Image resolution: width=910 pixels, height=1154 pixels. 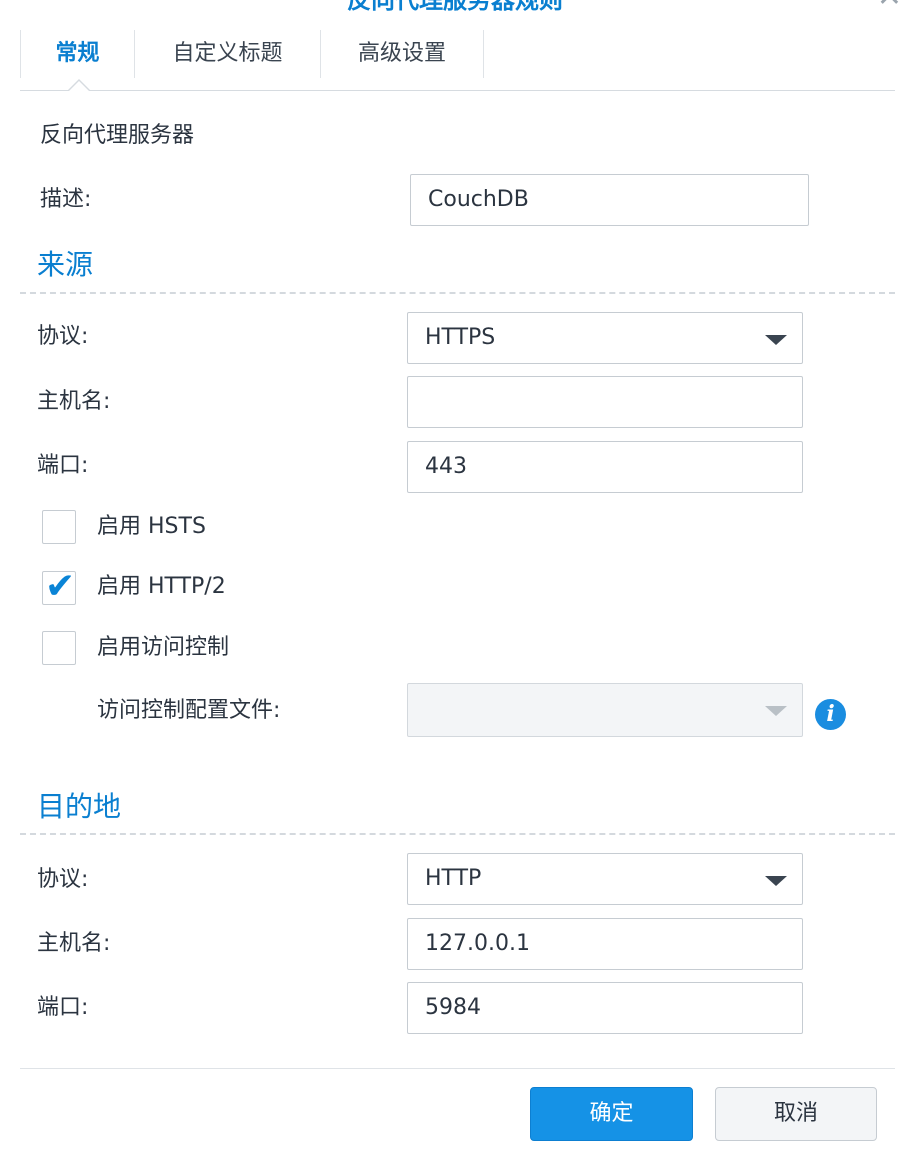 I want to click on hsts-checkbox, so click(x=59, y=527).